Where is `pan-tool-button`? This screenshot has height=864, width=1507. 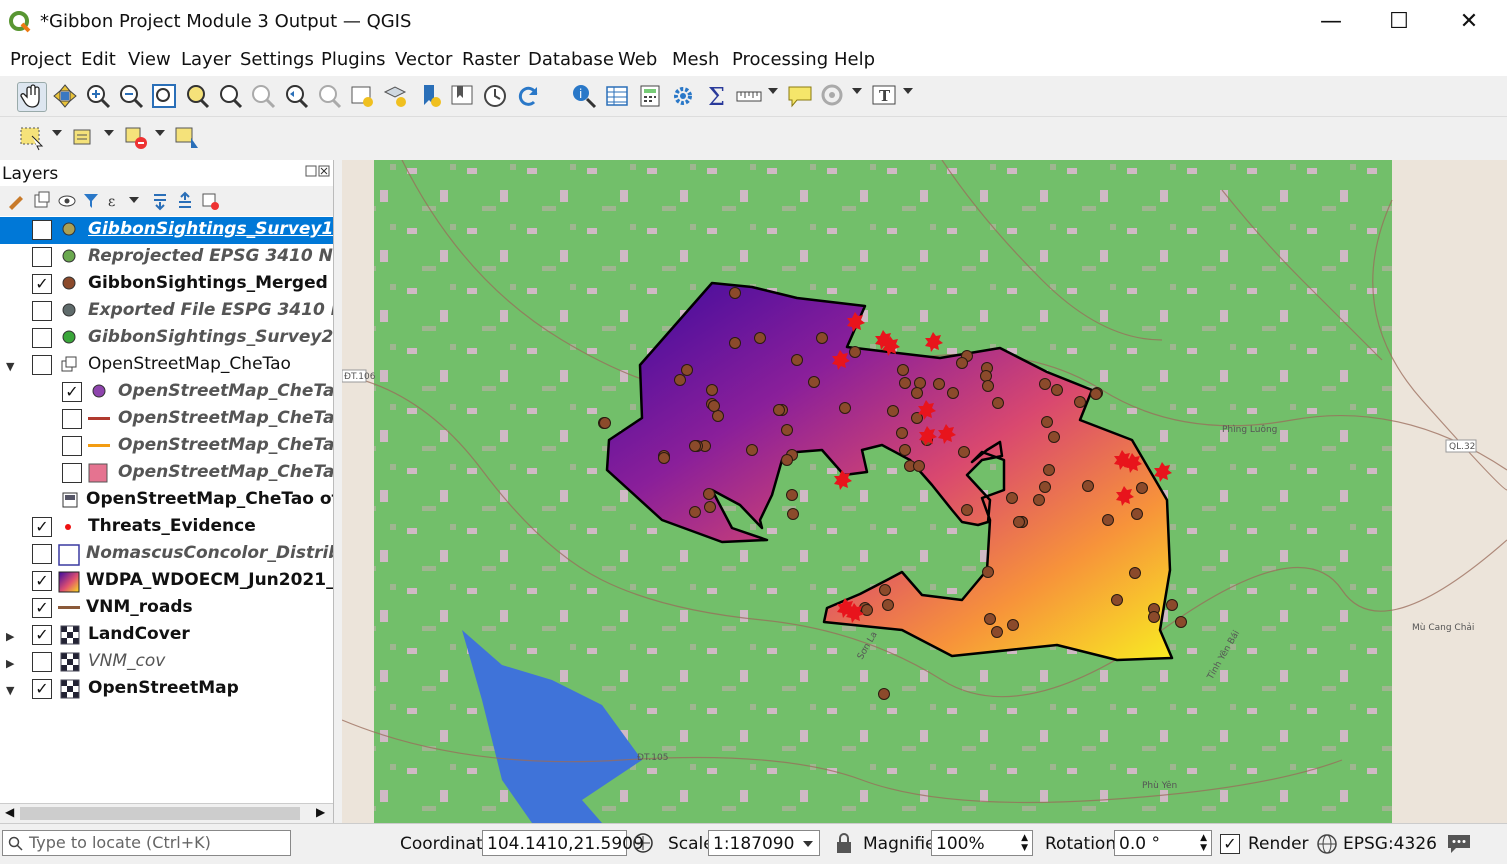
pan-tool-button is located at coordinates (32, 97).